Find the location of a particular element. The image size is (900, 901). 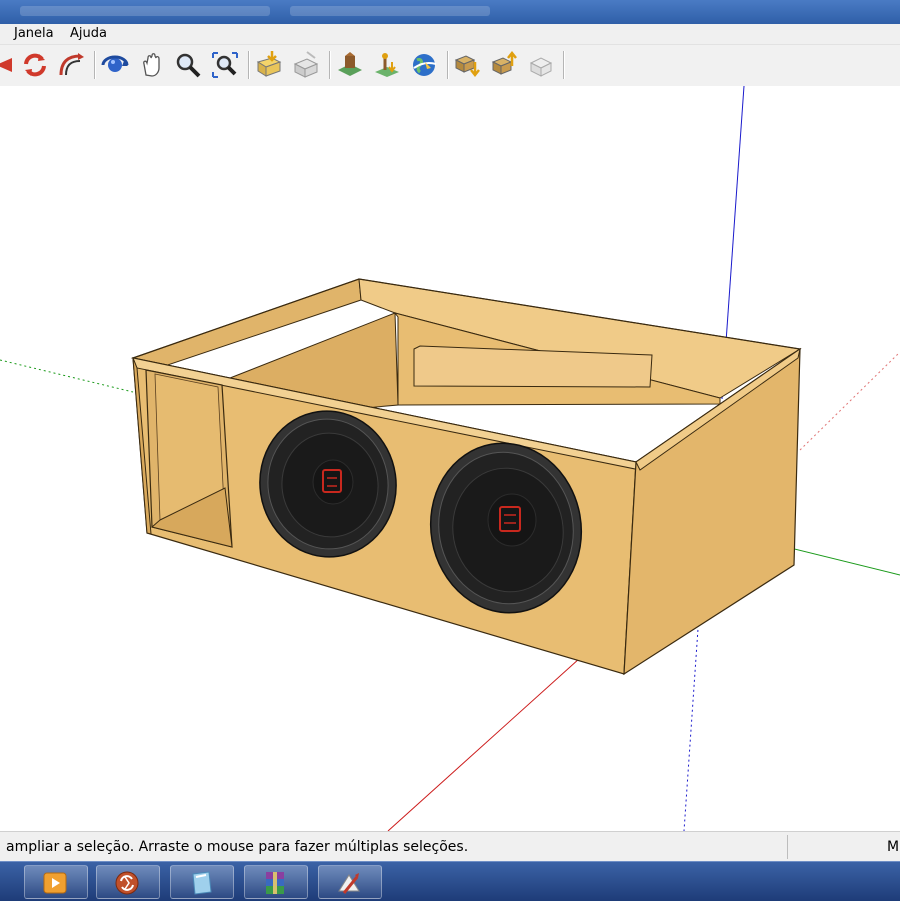

menu-ajuda: Ajuda is located at coordinates (88, 33).